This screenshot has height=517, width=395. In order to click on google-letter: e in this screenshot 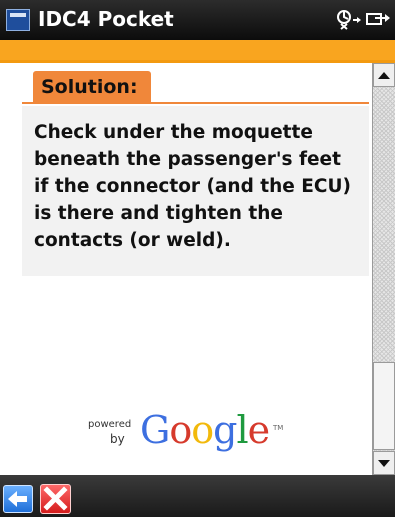, I will do `click(258, 430)`.